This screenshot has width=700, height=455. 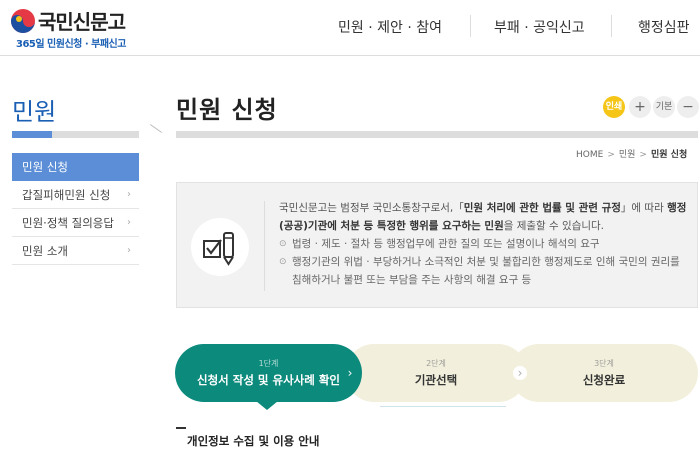 I want to click on step-label: 신청서 작성 및 유사사례 확인, so click(x=268, y=380).